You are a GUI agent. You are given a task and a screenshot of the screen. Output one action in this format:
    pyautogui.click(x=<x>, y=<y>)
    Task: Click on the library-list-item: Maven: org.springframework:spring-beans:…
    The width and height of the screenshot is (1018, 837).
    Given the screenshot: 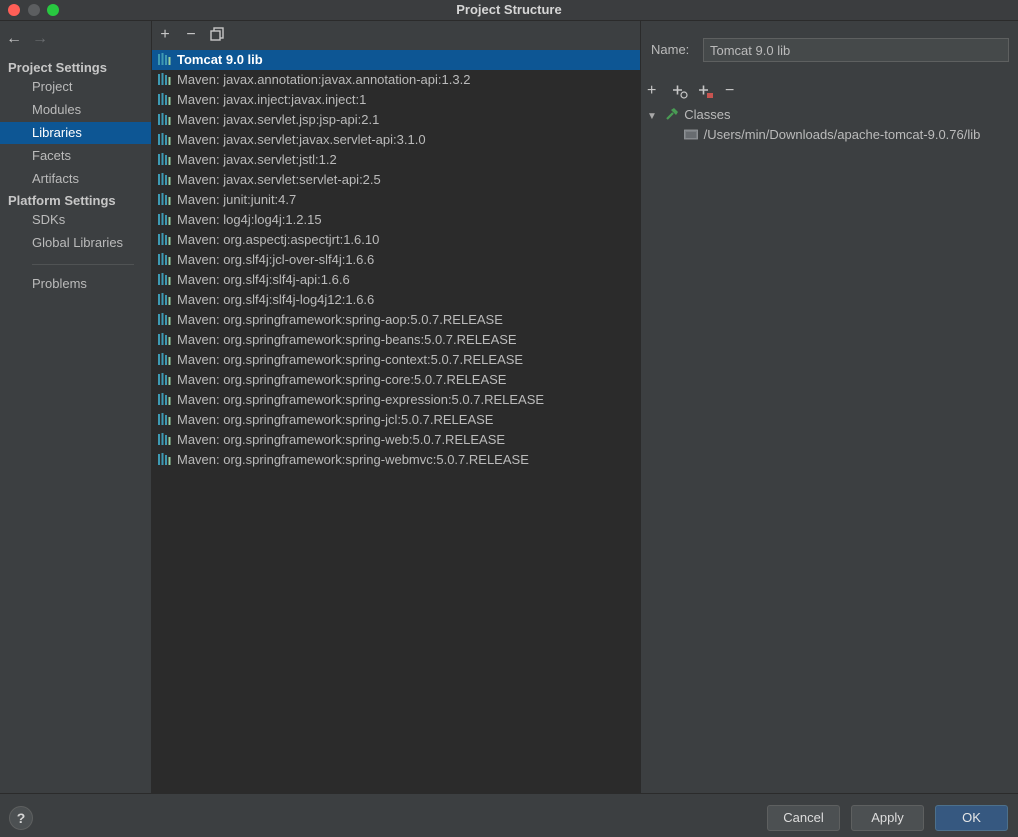 What is the action you would take?
    pyautogui.click(x=396, y=340)
    